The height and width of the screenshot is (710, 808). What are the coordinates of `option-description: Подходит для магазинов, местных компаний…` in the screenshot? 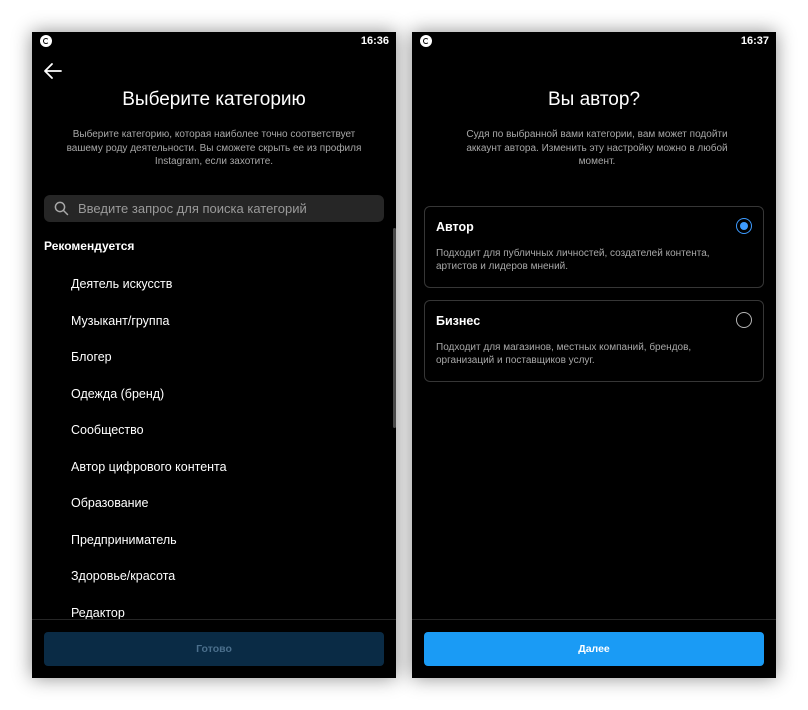 It's located at (564, 354).